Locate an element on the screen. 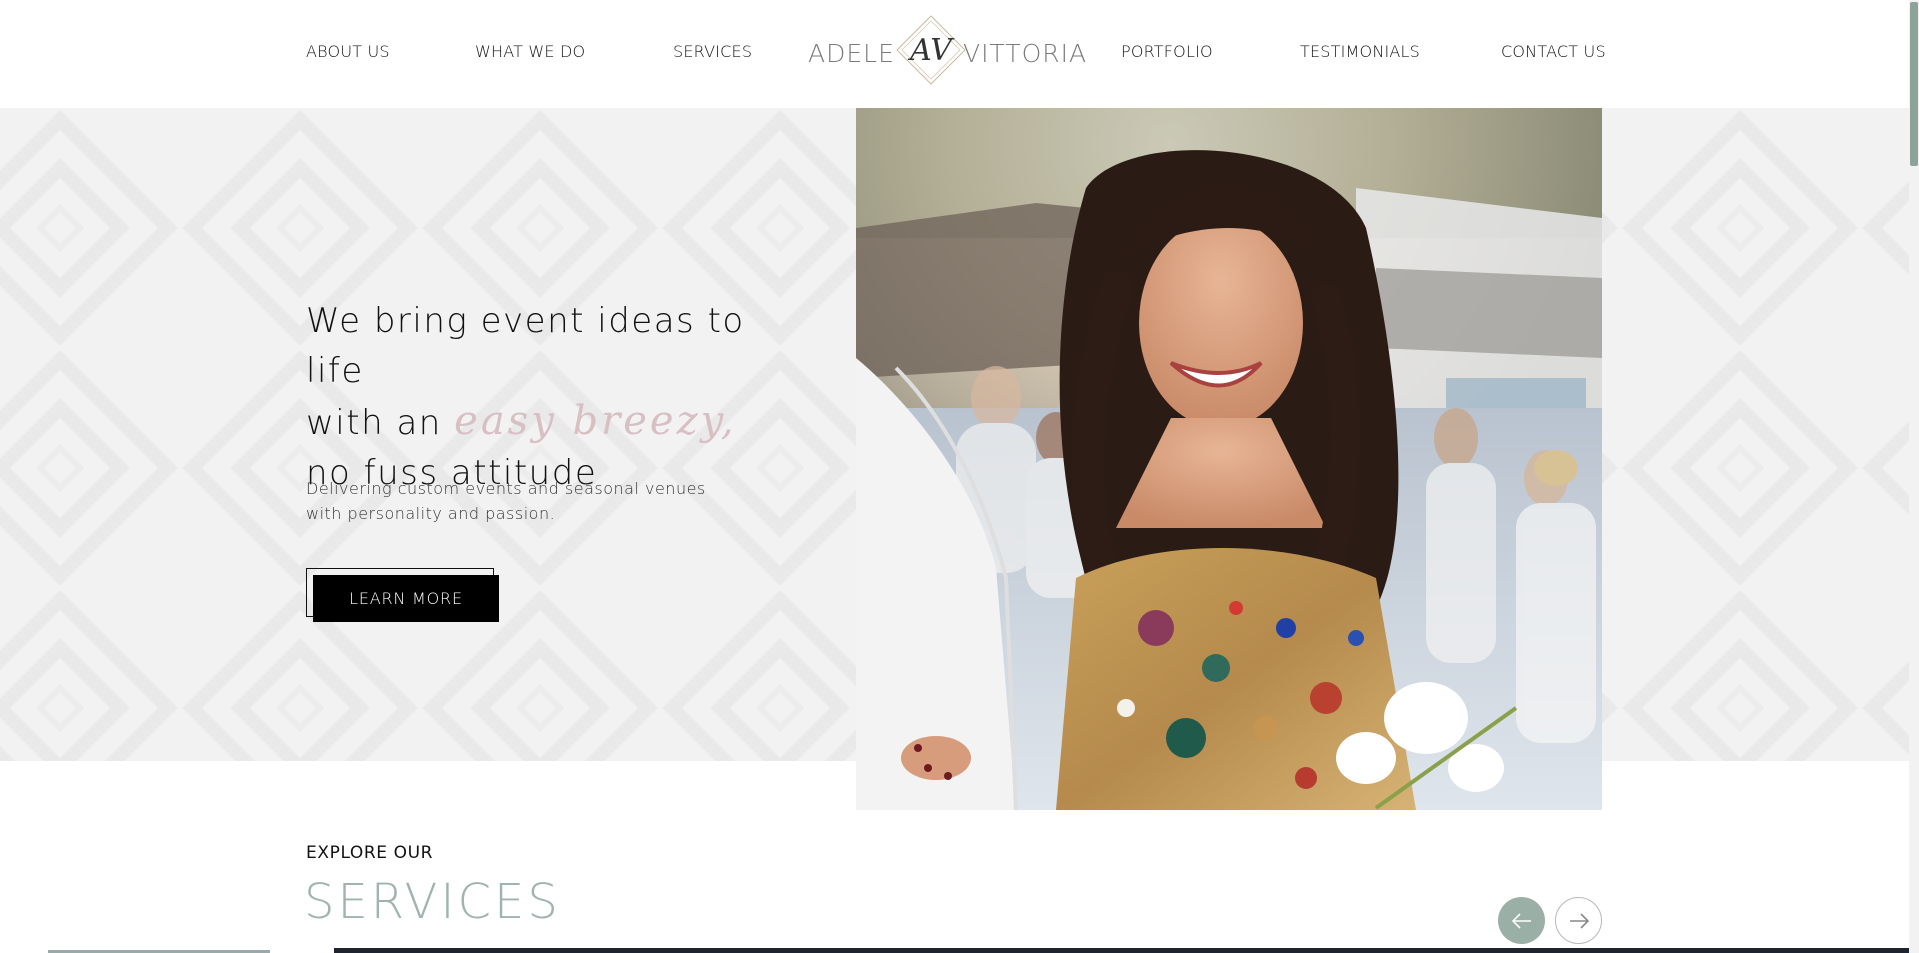 The height and width of the screenshot is (953, 1919). arrow-right-icon is located at coordinates (1579, 920).